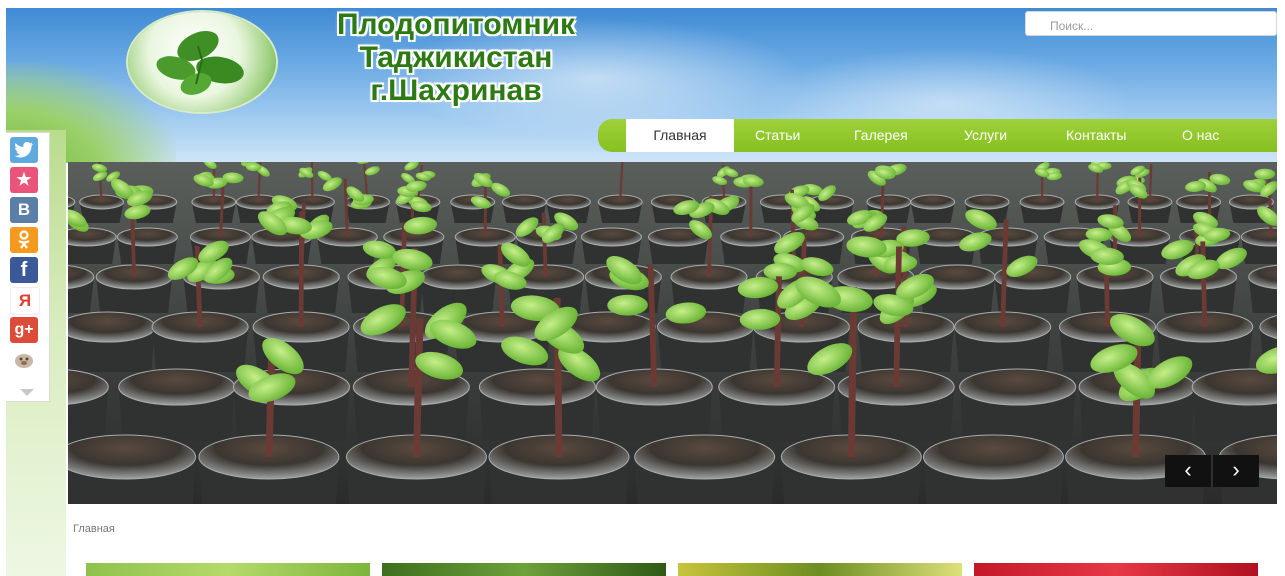 This screenshot has height=576, width=1285. I want to click on search-input, so click(1151, 23).